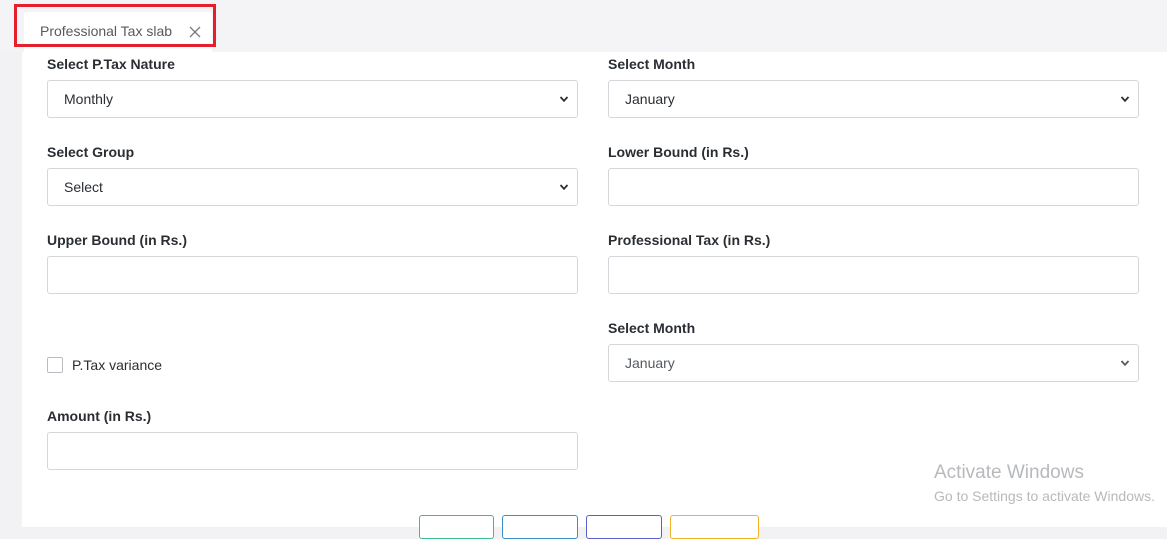 This screenshot has width=1167, height=539. Describe the element at coordinates (873, 99) in the screenshot. I see `month-select: January` at that location.